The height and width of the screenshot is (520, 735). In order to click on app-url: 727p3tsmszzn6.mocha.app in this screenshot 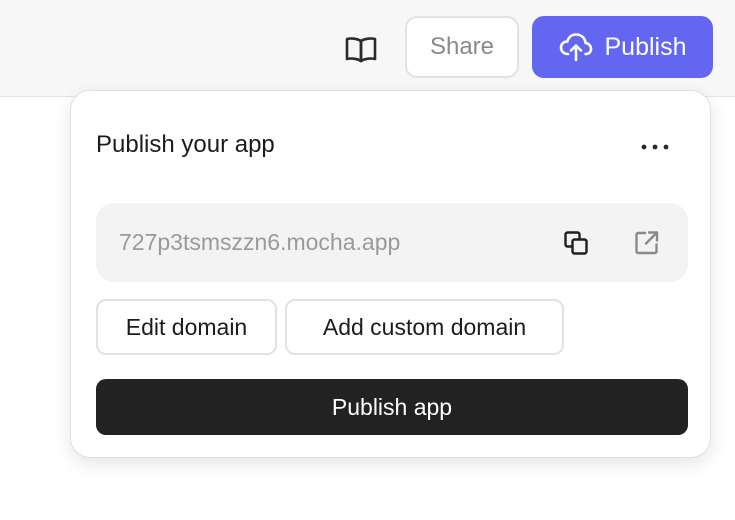, I will do `click(260, 242)`.